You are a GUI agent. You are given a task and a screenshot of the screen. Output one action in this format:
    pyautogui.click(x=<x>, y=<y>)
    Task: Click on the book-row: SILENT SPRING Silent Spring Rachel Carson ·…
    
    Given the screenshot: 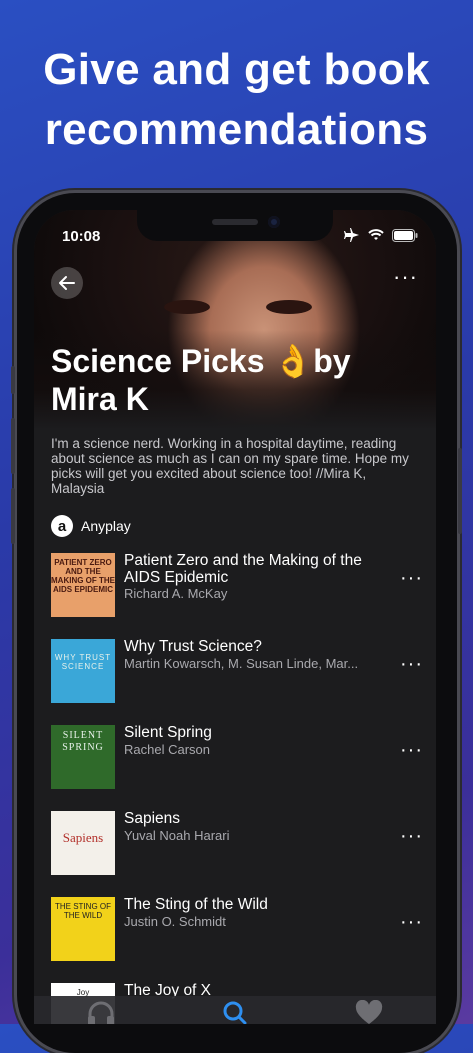 What is the action you would take?
    pyautogui.click(x=237, y=757)
    